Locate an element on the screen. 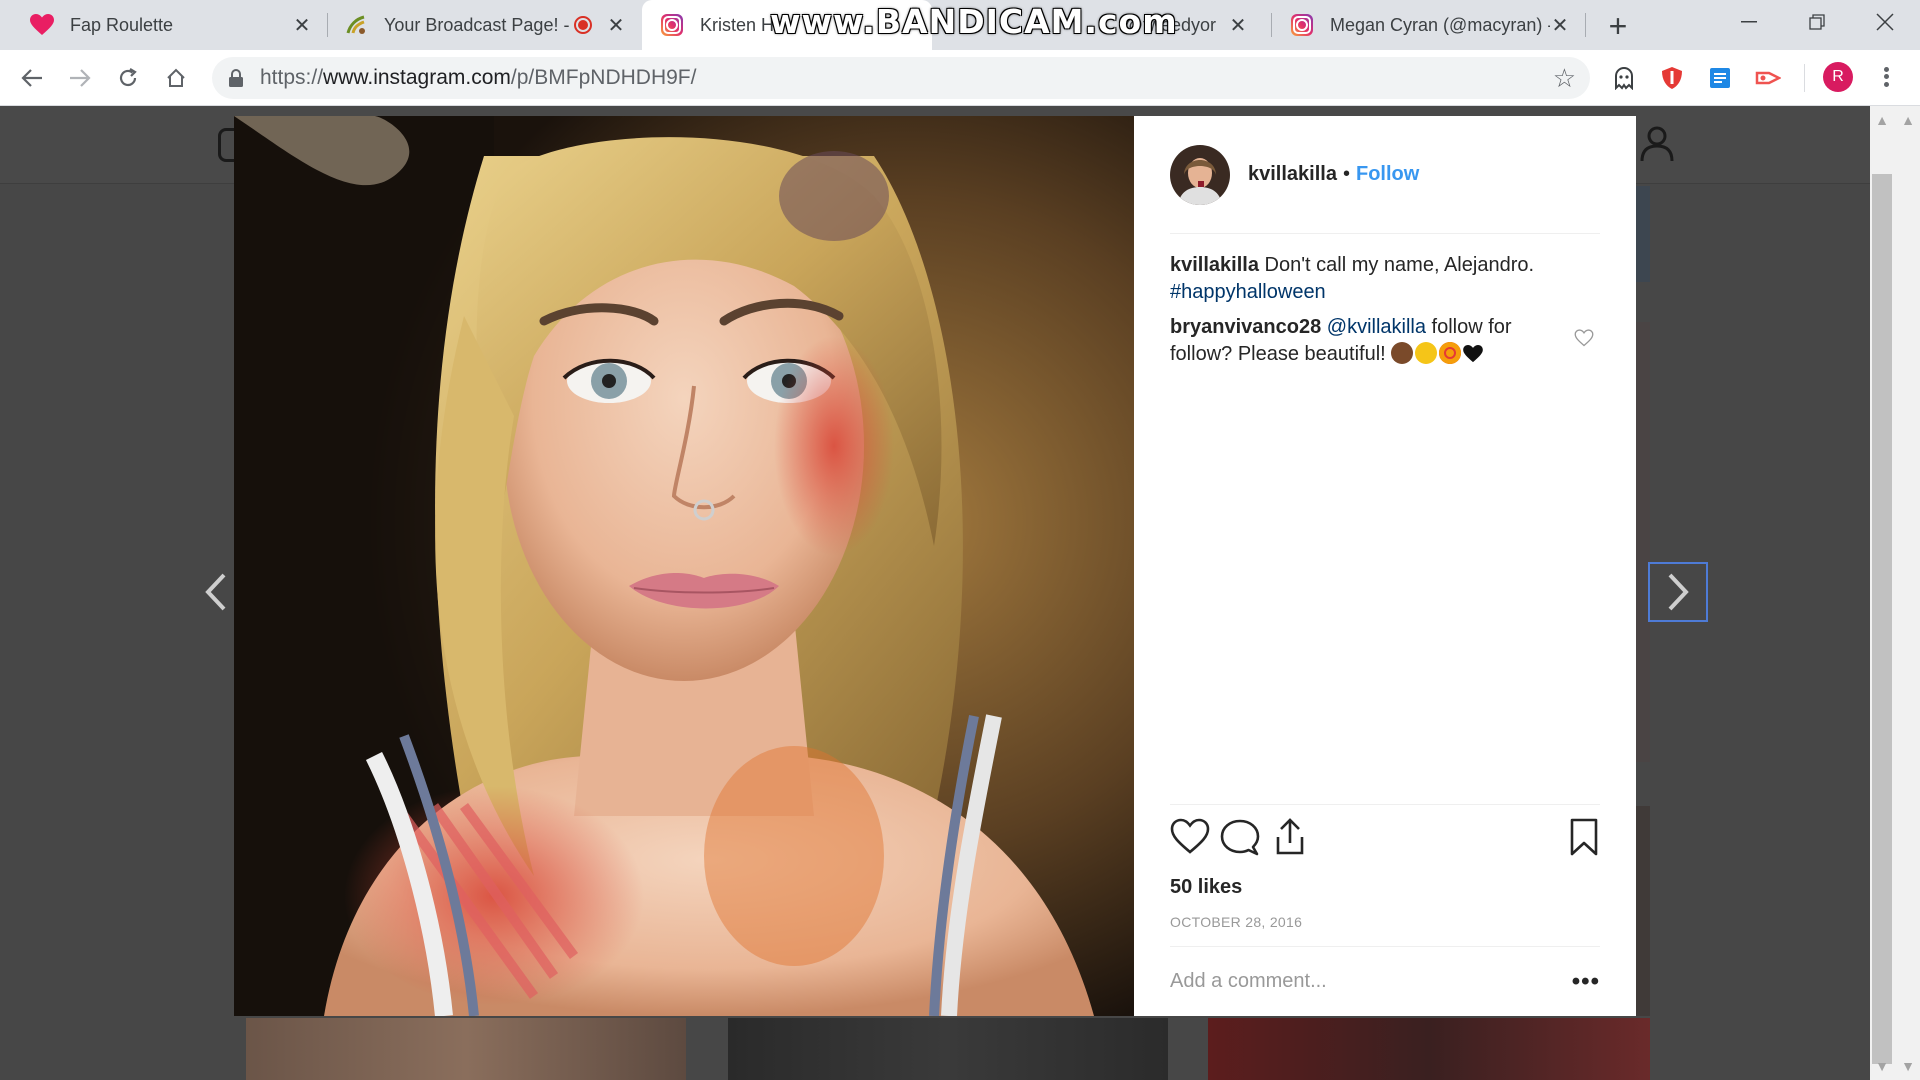 The height and width of the screenshot is (1080, 1920). author-username: kvillakilla is located at coordinates (1292, 174).